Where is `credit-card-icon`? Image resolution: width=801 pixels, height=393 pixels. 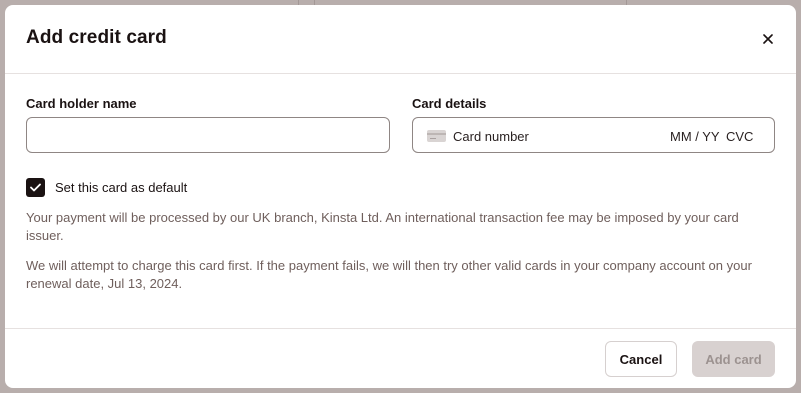 credit-card-icon is located at coordinates (436, 136).